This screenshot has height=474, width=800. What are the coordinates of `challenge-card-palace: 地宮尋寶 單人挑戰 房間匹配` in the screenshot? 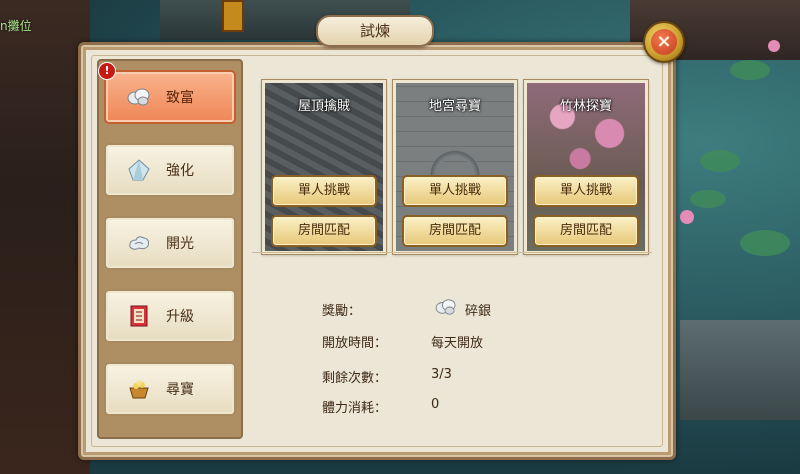 It's located at (455, 167).